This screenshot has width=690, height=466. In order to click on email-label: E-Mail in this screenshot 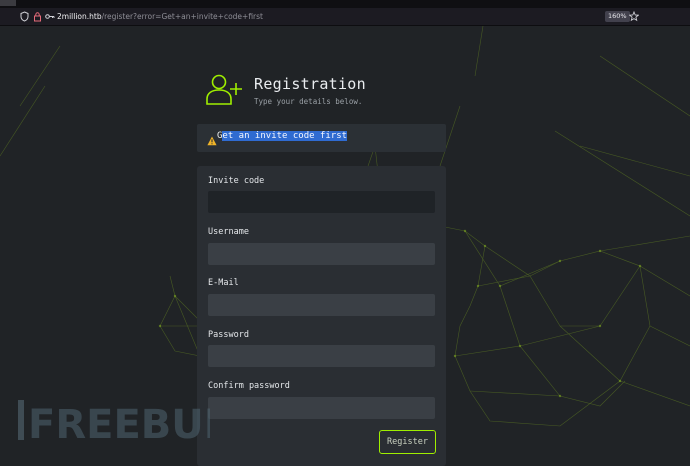, I will do `click(223, 283)`.